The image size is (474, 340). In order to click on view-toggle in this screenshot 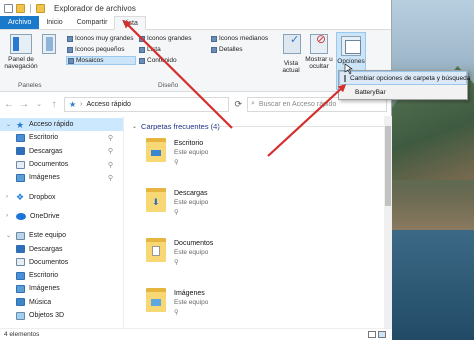, I will do `click(377, 334)`.